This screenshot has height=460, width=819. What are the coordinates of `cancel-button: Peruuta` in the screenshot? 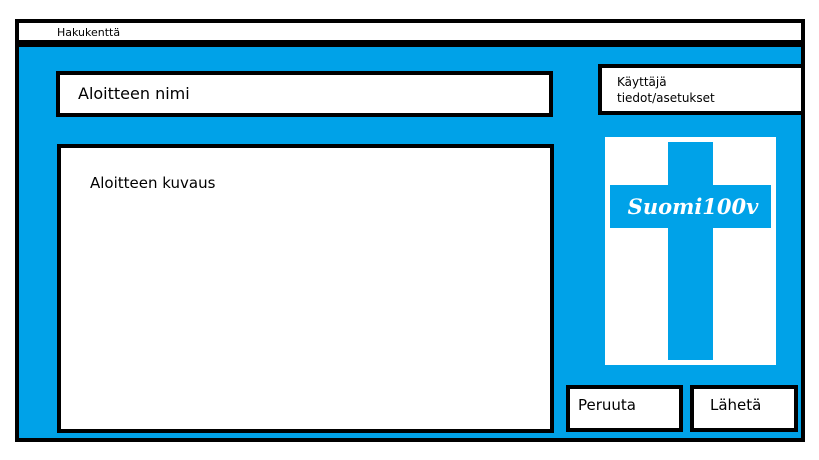 It's located at (624, 408).